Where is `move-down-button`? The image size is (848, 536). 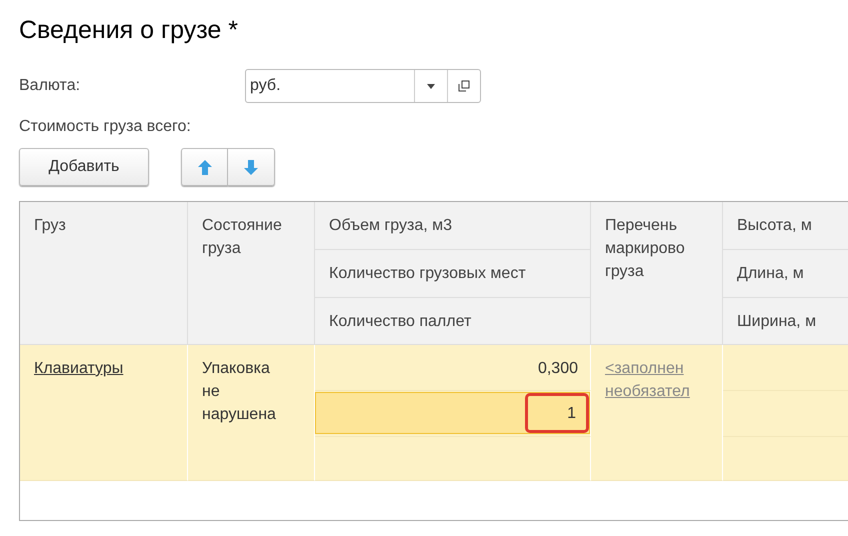
move-down-button is located at coordinates (251, 167).